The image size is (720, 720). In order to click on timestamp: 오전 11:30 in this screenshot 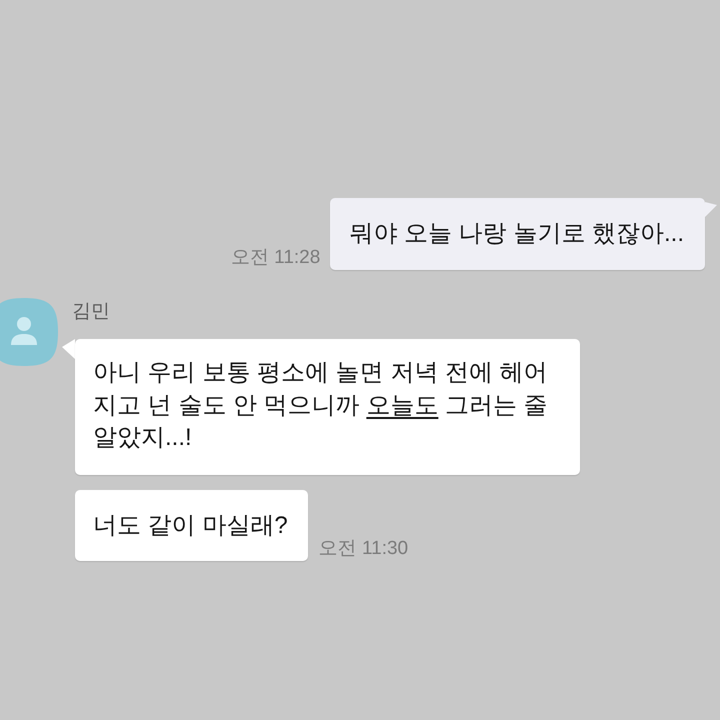, I will do `click(363, 549)`.